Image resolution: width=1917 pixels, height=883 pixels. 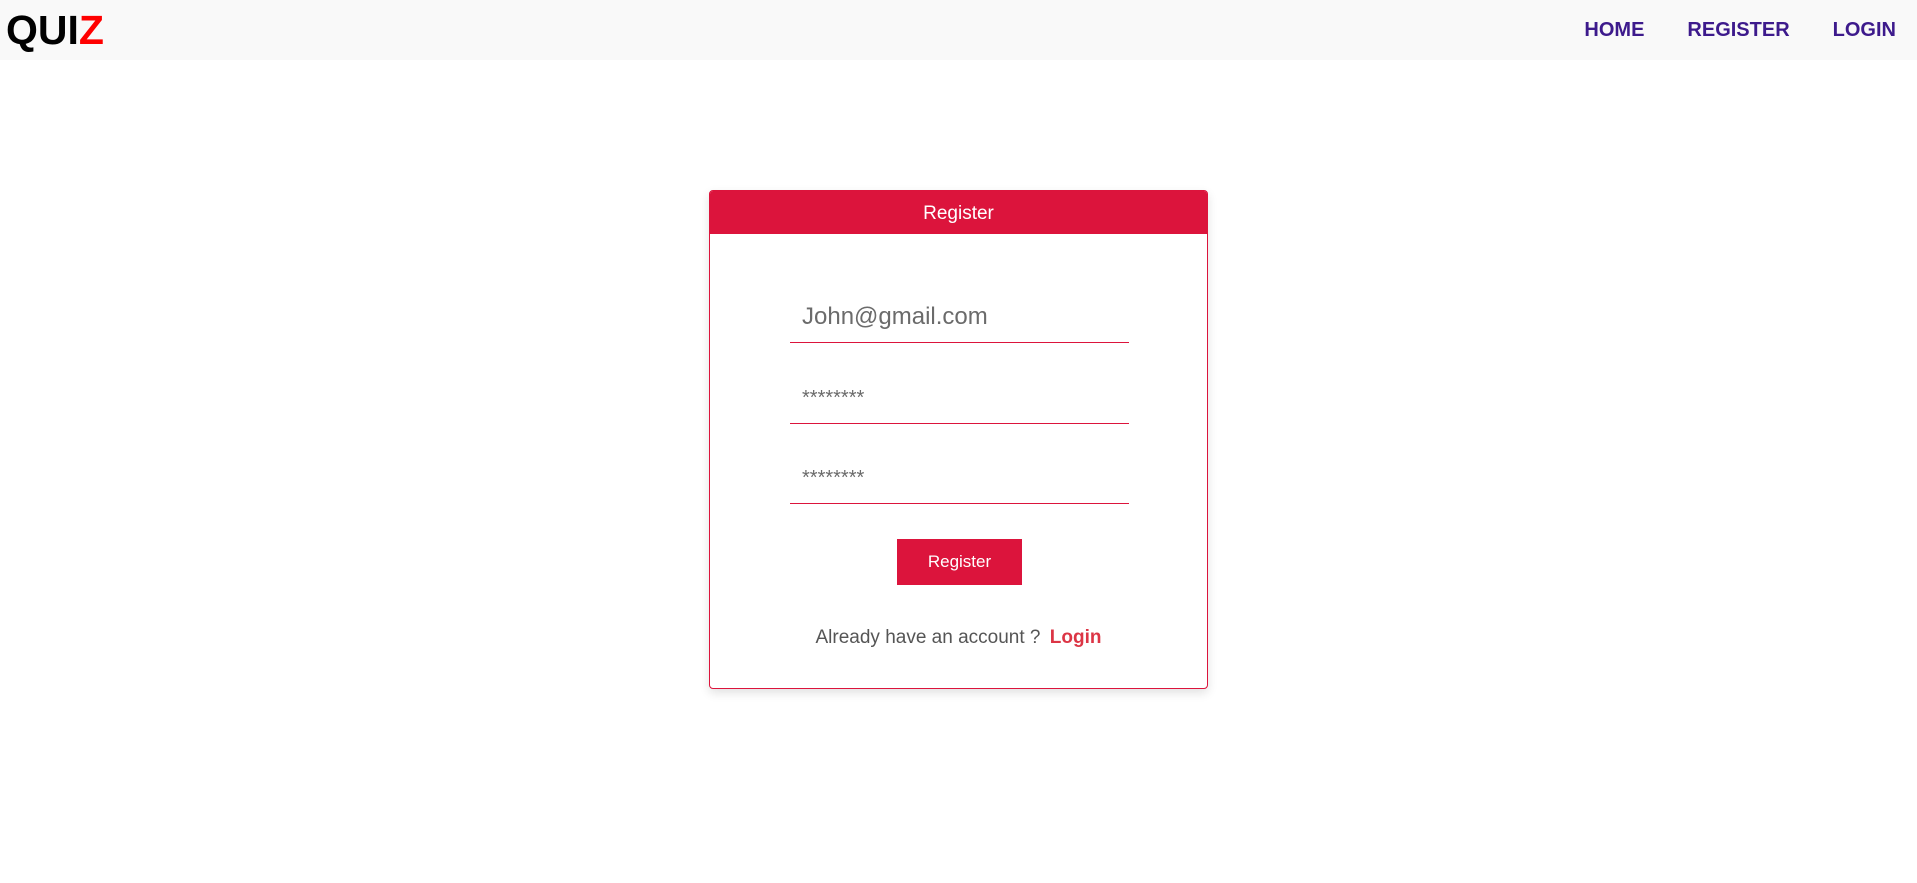 What do you see at coordinates (959, 317) in the screenshot?
I see `email-input` at bounding box center [959, 317].